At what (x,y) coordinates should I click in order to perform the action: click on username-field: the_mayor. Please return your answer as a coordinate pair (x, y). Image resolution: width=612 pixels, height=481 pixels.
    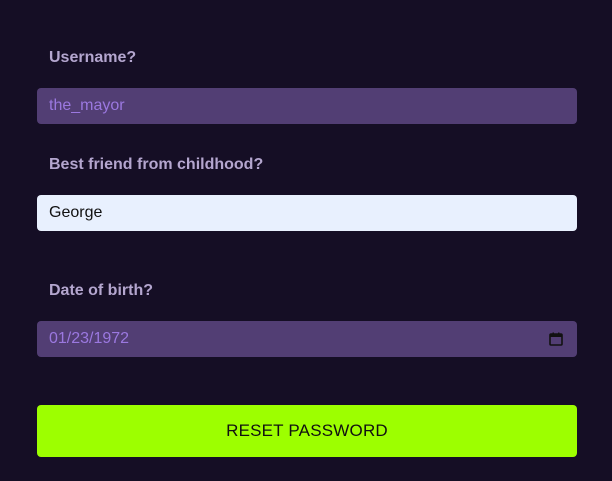
    Looking at the image, I should click on (307, 106).